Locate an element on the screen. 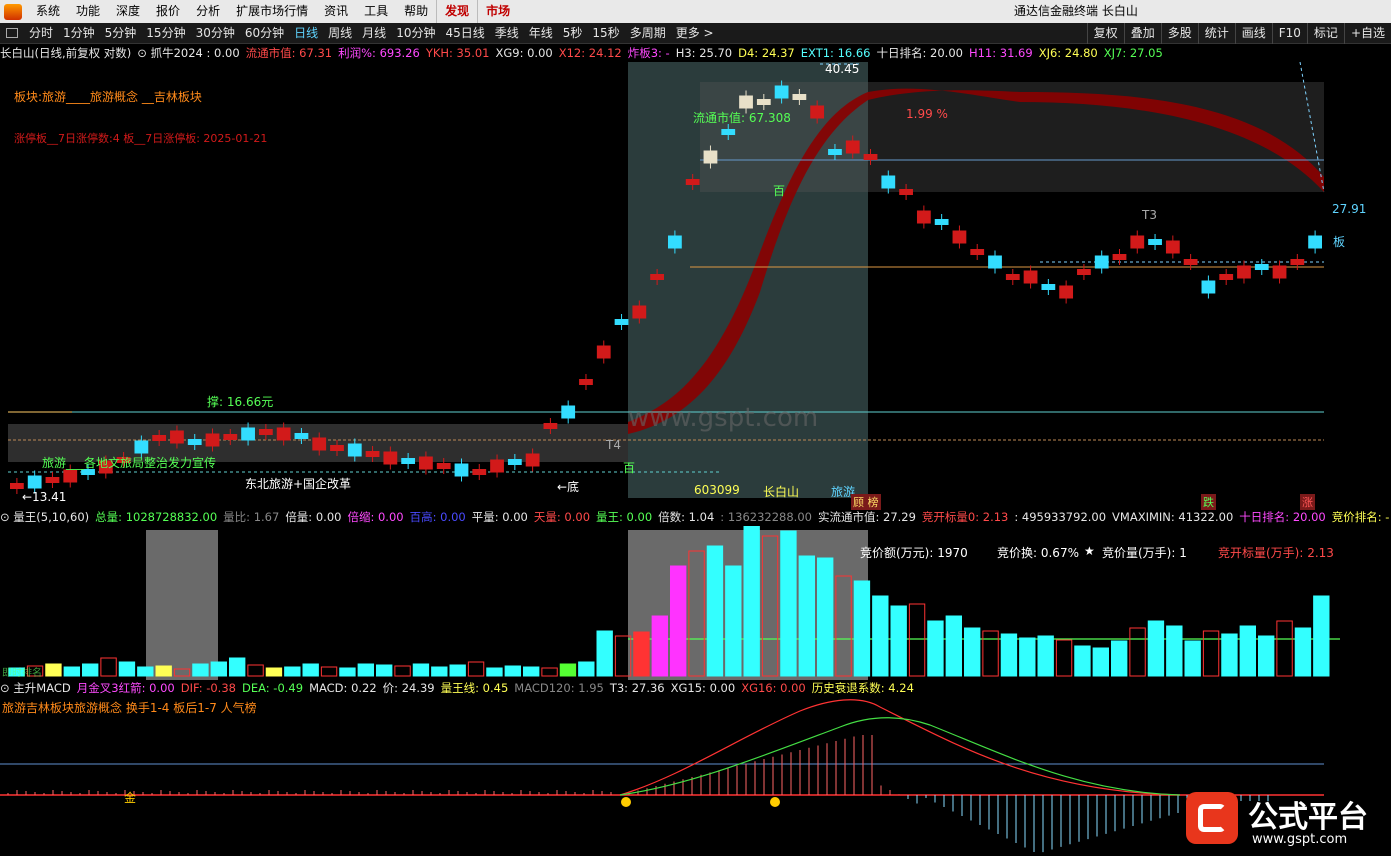 The image size is (1391, 856). period-tab: 多周期 is located at coordinates (648, 33).